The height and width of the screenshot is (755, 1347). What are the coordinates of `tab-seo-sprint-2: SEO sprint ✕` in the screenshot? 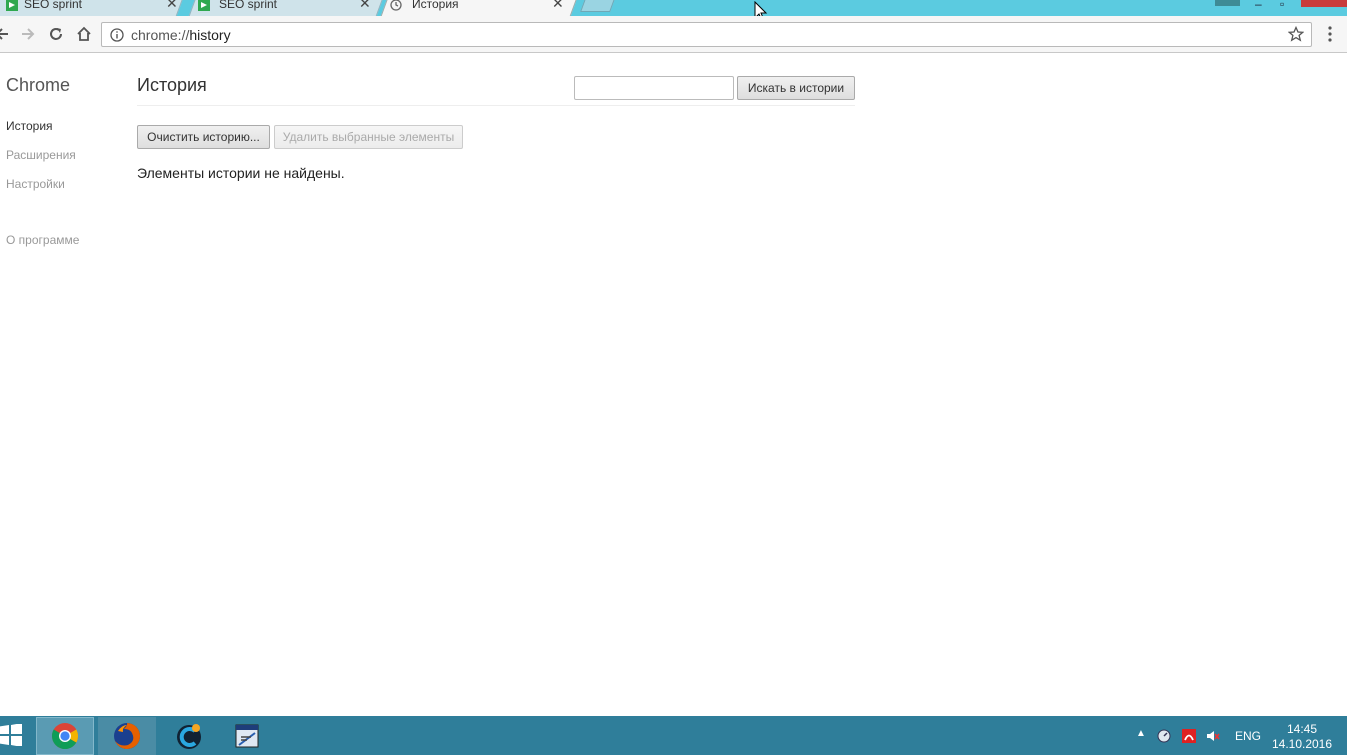 It's located at (286, 8).